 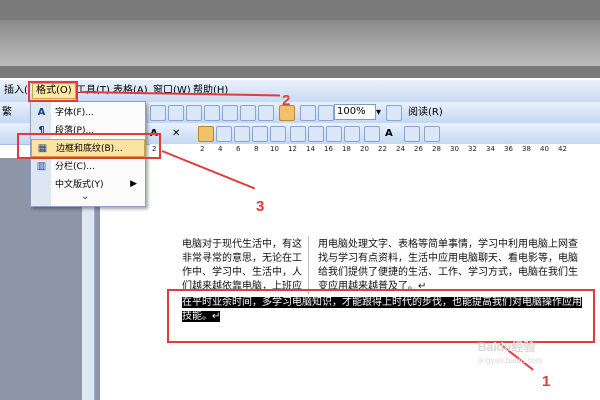 What do you see at coordinates (352, 134) in the screenshot?
I see `increase-indent-icon` at bounding box center [352, 134].